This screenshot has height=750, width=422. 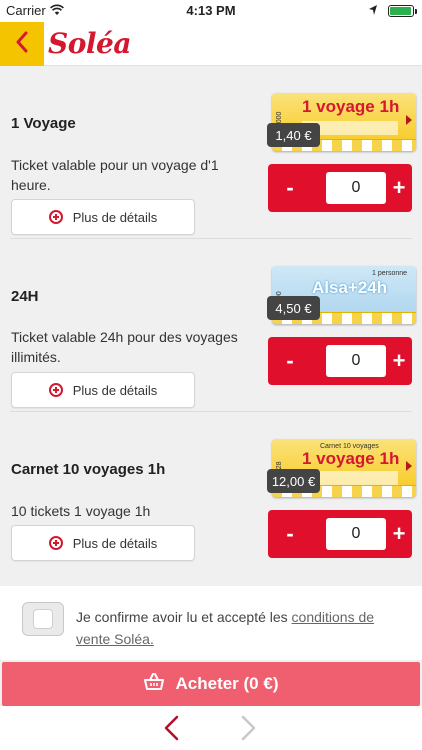 I want to click on location-icon, so click(x=373, y=11).